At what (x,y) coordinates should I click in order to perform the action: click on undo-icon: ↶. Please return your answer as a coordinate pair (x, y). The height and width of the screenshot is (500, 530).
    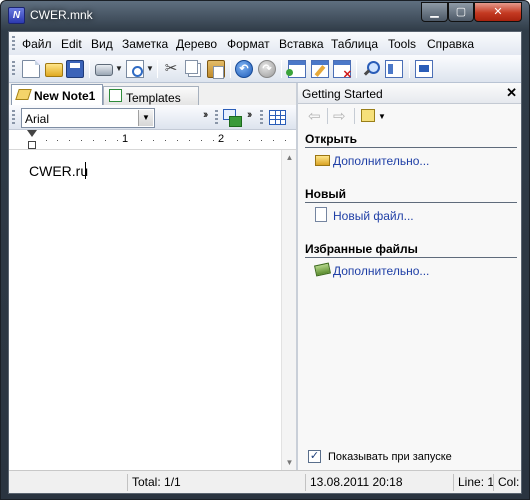
    Looking at the image, I should click on (244, 69).